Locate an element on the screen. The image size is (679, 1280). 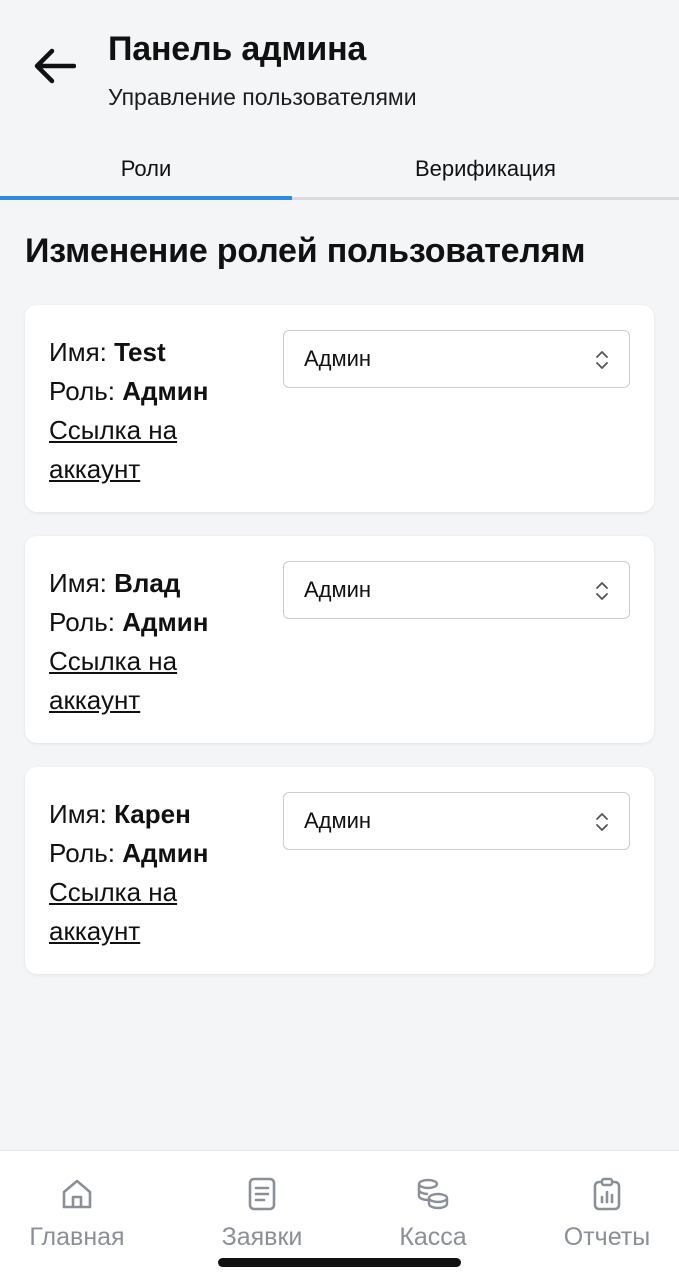
user-name-row: Имя: Test is located at coordinates (154, 352).